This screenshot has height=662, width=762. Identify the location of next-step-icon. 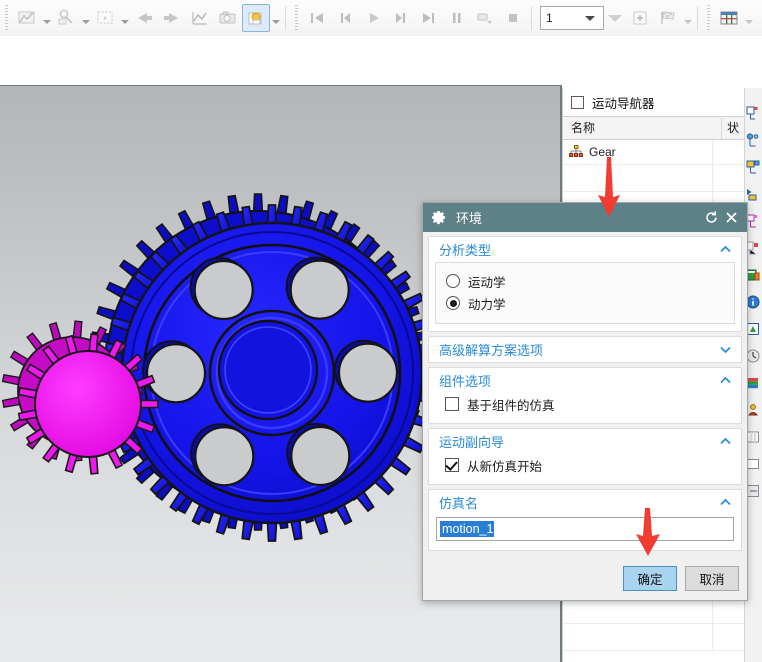
(172, 18).